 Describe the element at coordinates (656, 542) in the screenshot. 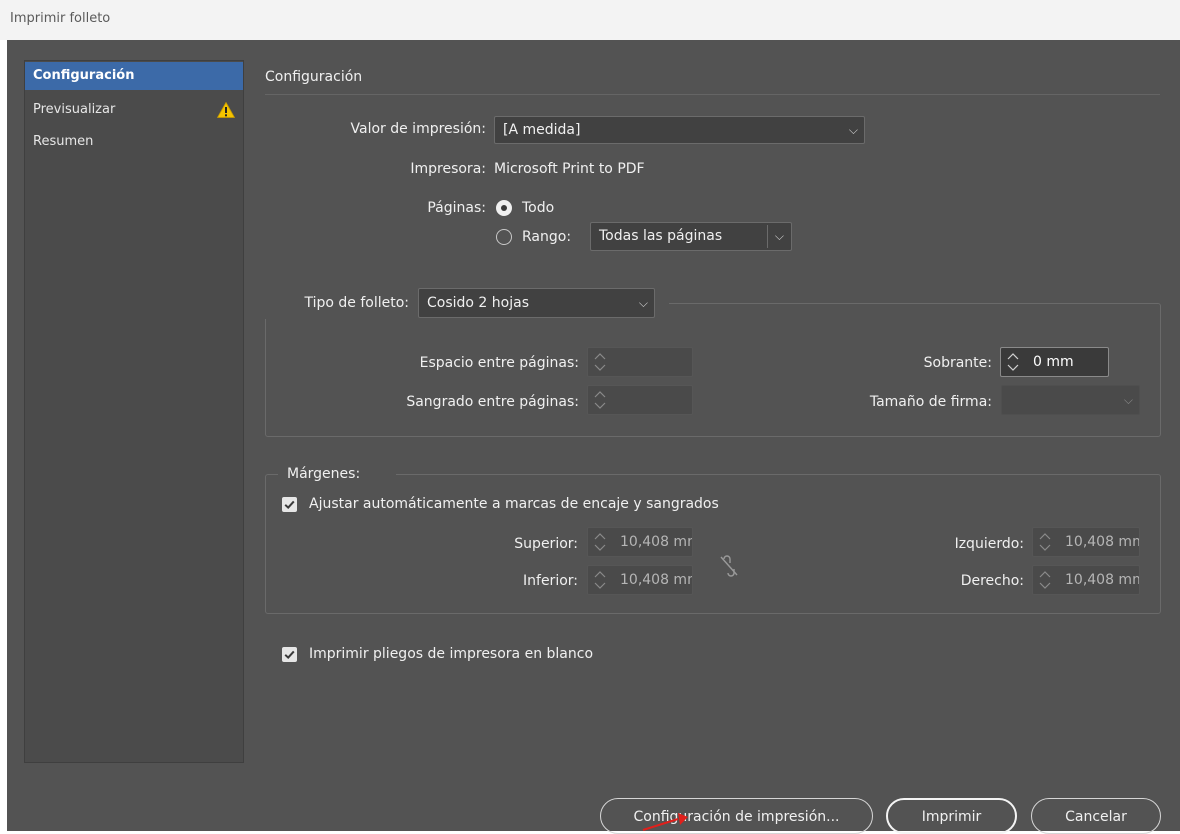

I see `margin-top-value: 10,408 mm` at that location.